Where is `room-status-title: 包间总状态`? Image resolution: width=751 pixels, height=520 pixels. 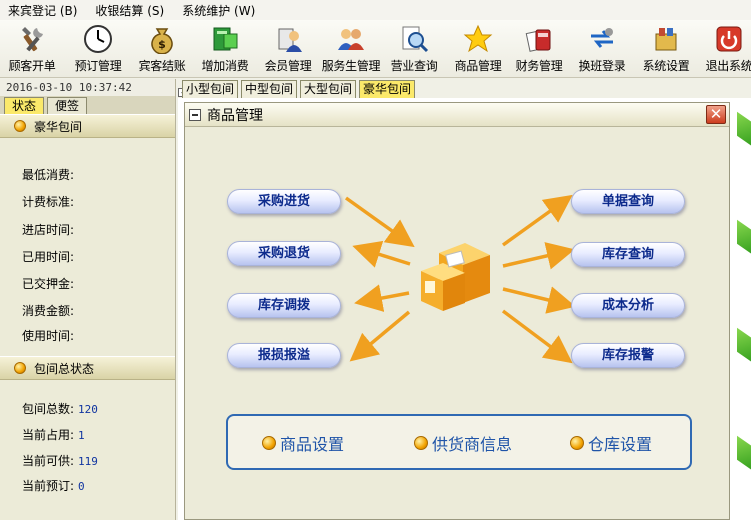
room-status-title: 包间总状态 is located at coordinates (64, 368).